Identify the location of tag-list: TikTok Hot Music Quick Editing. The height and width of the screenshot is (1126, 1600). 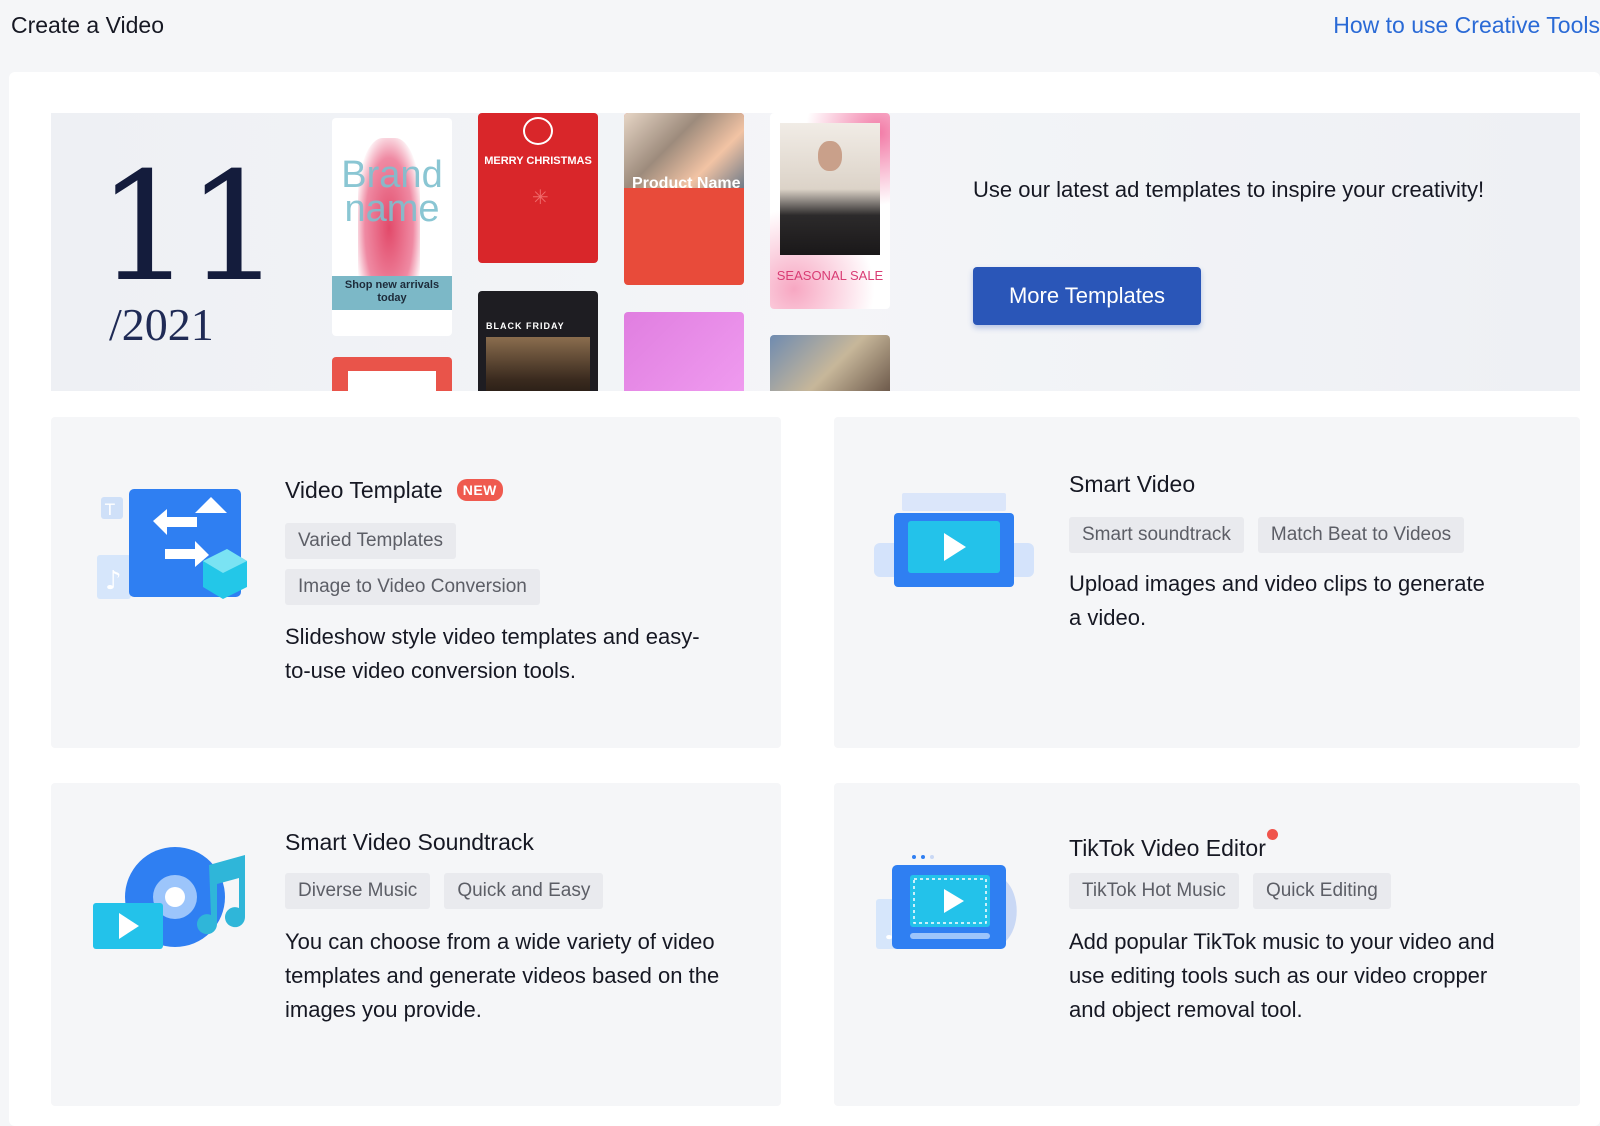
(1319, 891).